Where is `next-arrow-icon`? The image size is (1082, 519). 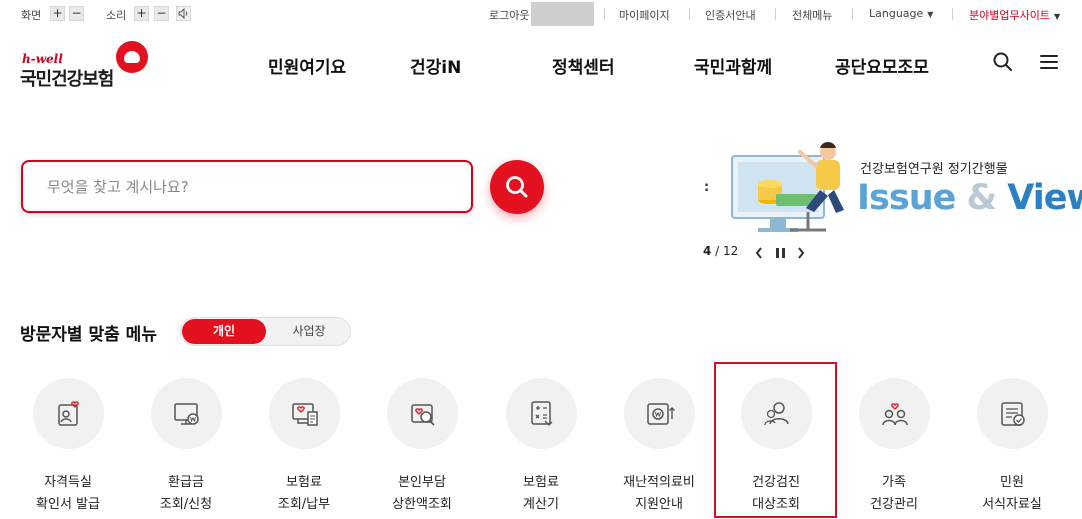 next-arrow-icon is located at coordinates (801, 253).